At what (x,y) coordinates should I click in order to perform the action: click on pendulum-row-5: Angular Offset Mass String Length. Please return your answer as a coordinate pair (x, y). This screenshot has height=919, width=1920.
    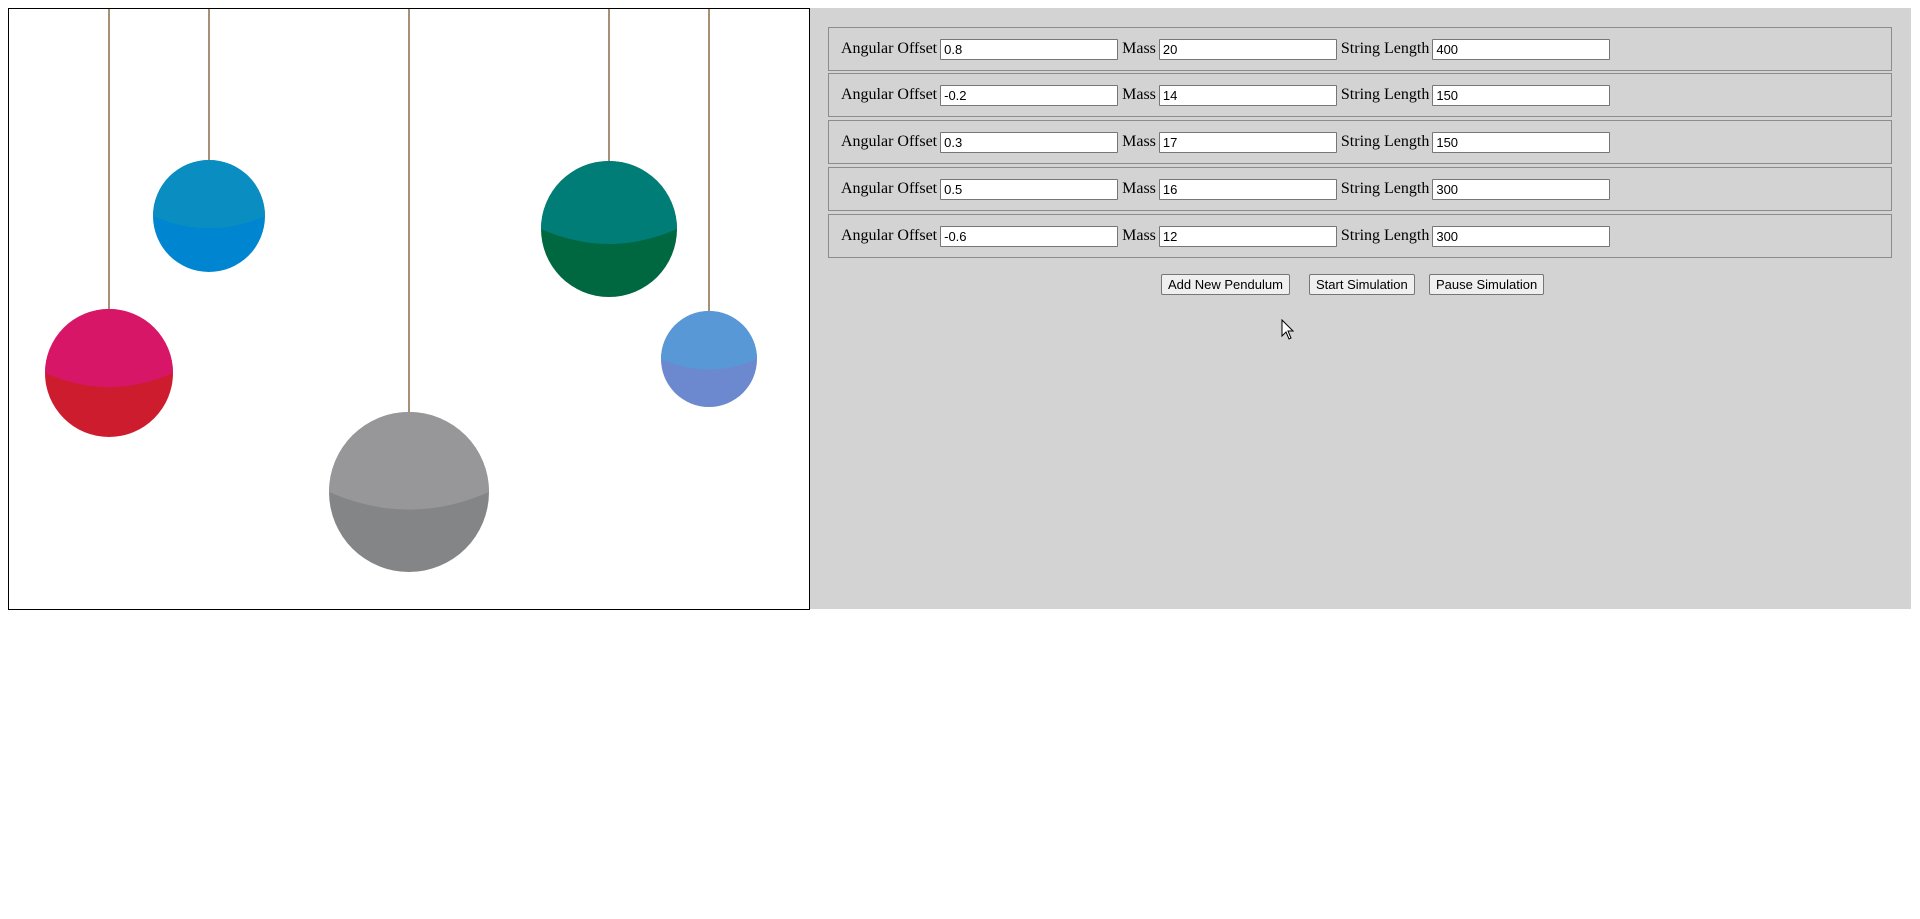
    Looking at the image, I should click on (1360, 236).